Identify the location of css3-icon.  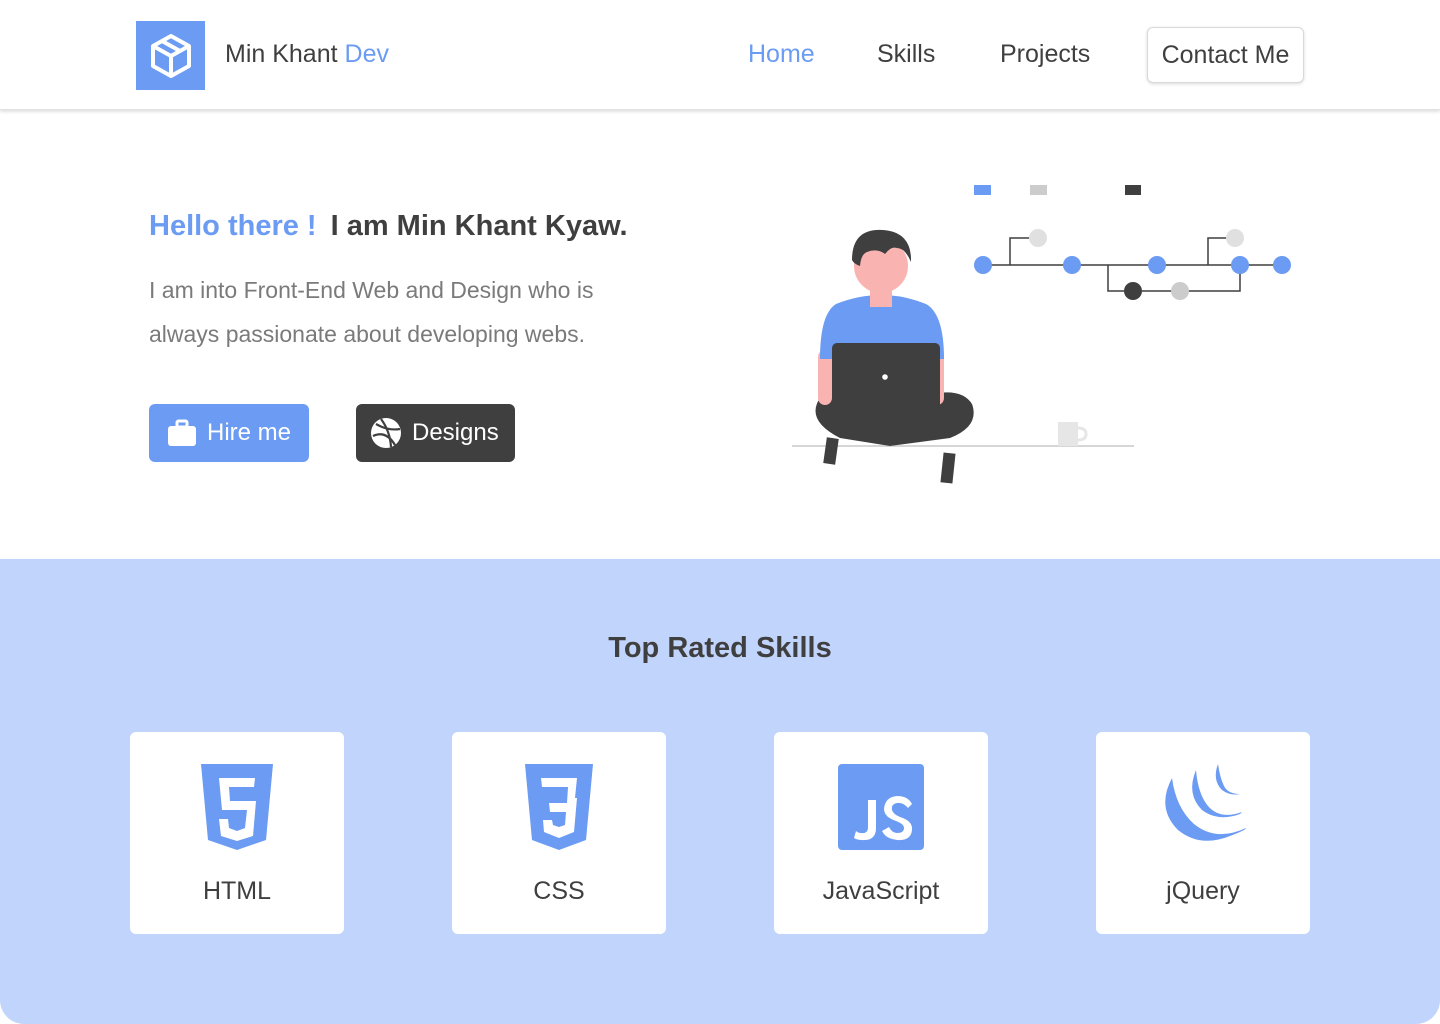
(559, 809).